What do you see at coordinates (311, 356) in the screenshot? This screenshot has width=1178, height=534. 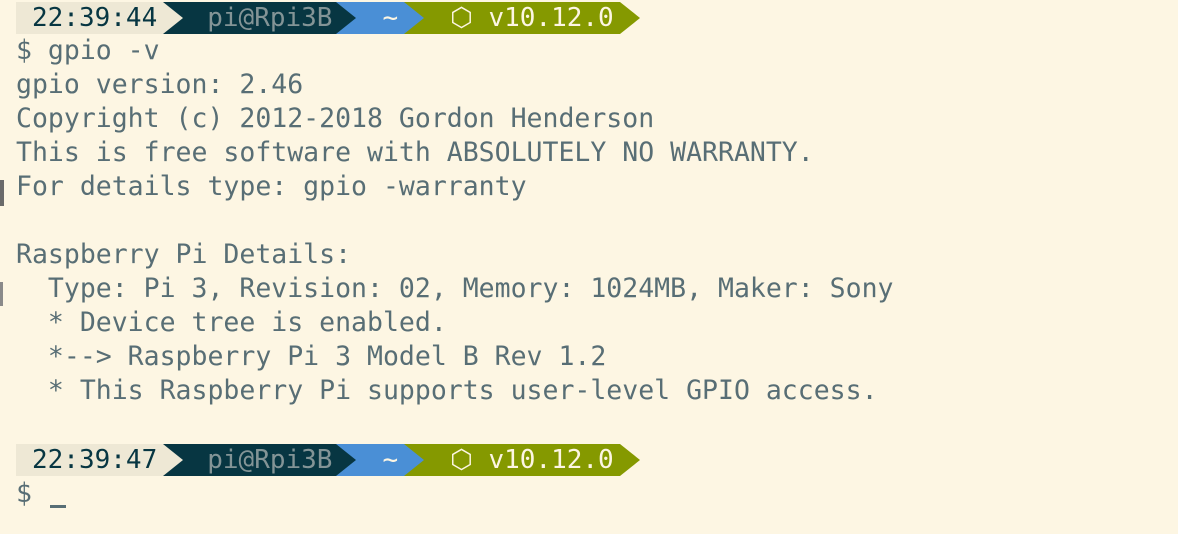 I see `output-line: *--> Raspberry Pi 3 Model B Rev 1.2` at bounding box center [311, 356].